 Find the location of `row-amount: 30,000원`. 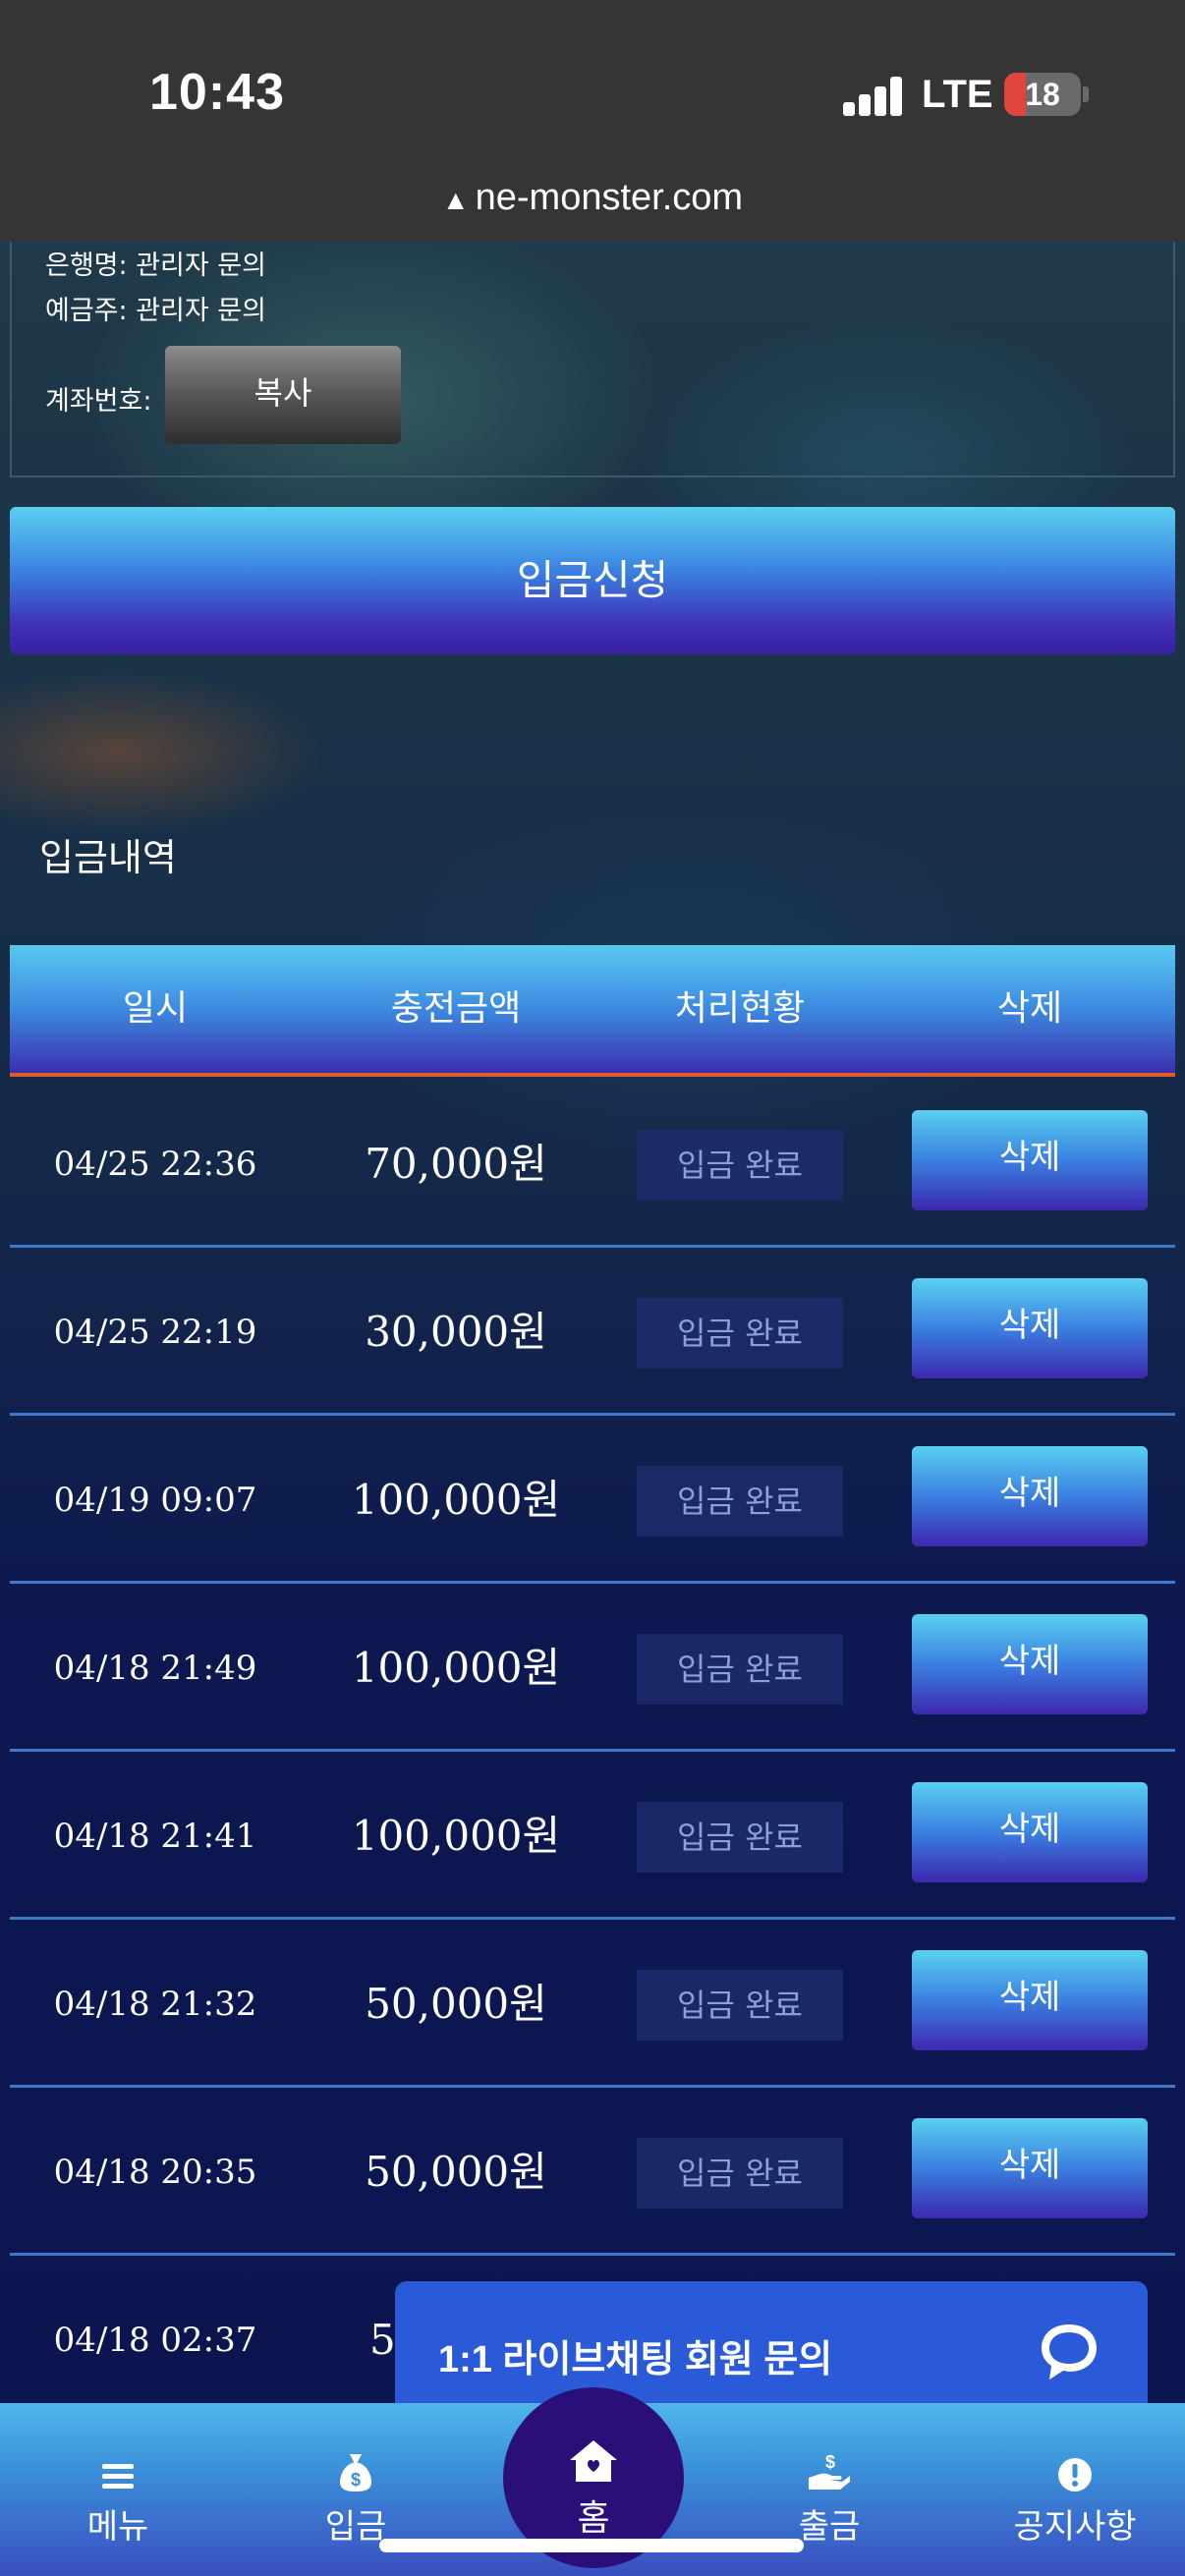

row-amount: 30,000원 is located at coordinates (456, 1332).